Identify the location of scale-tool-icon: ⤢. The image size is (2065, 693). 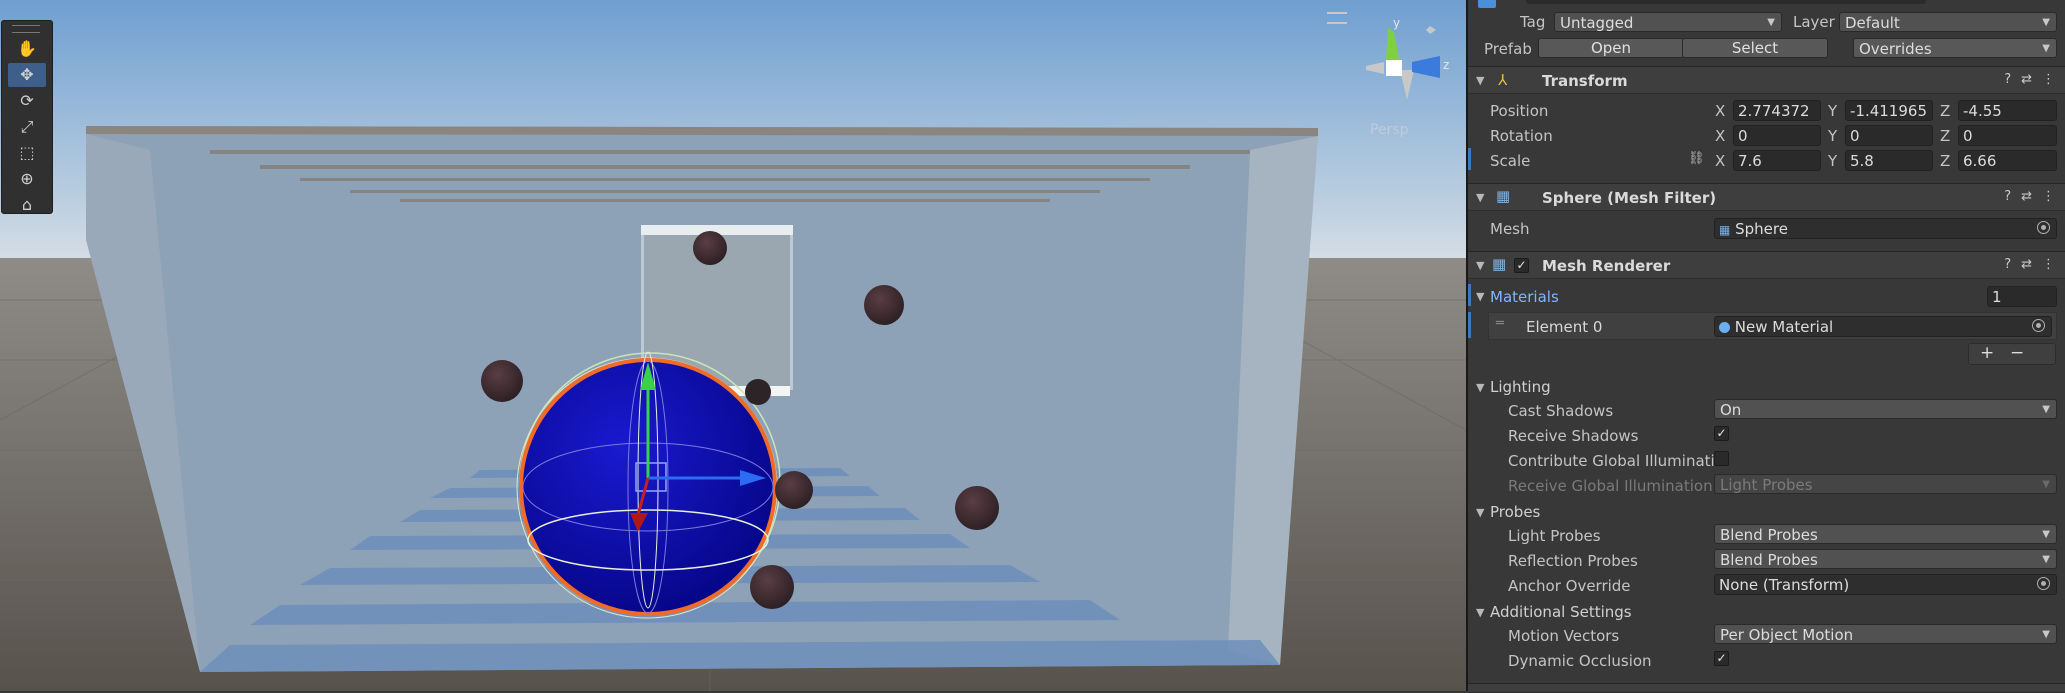
(27, 127).